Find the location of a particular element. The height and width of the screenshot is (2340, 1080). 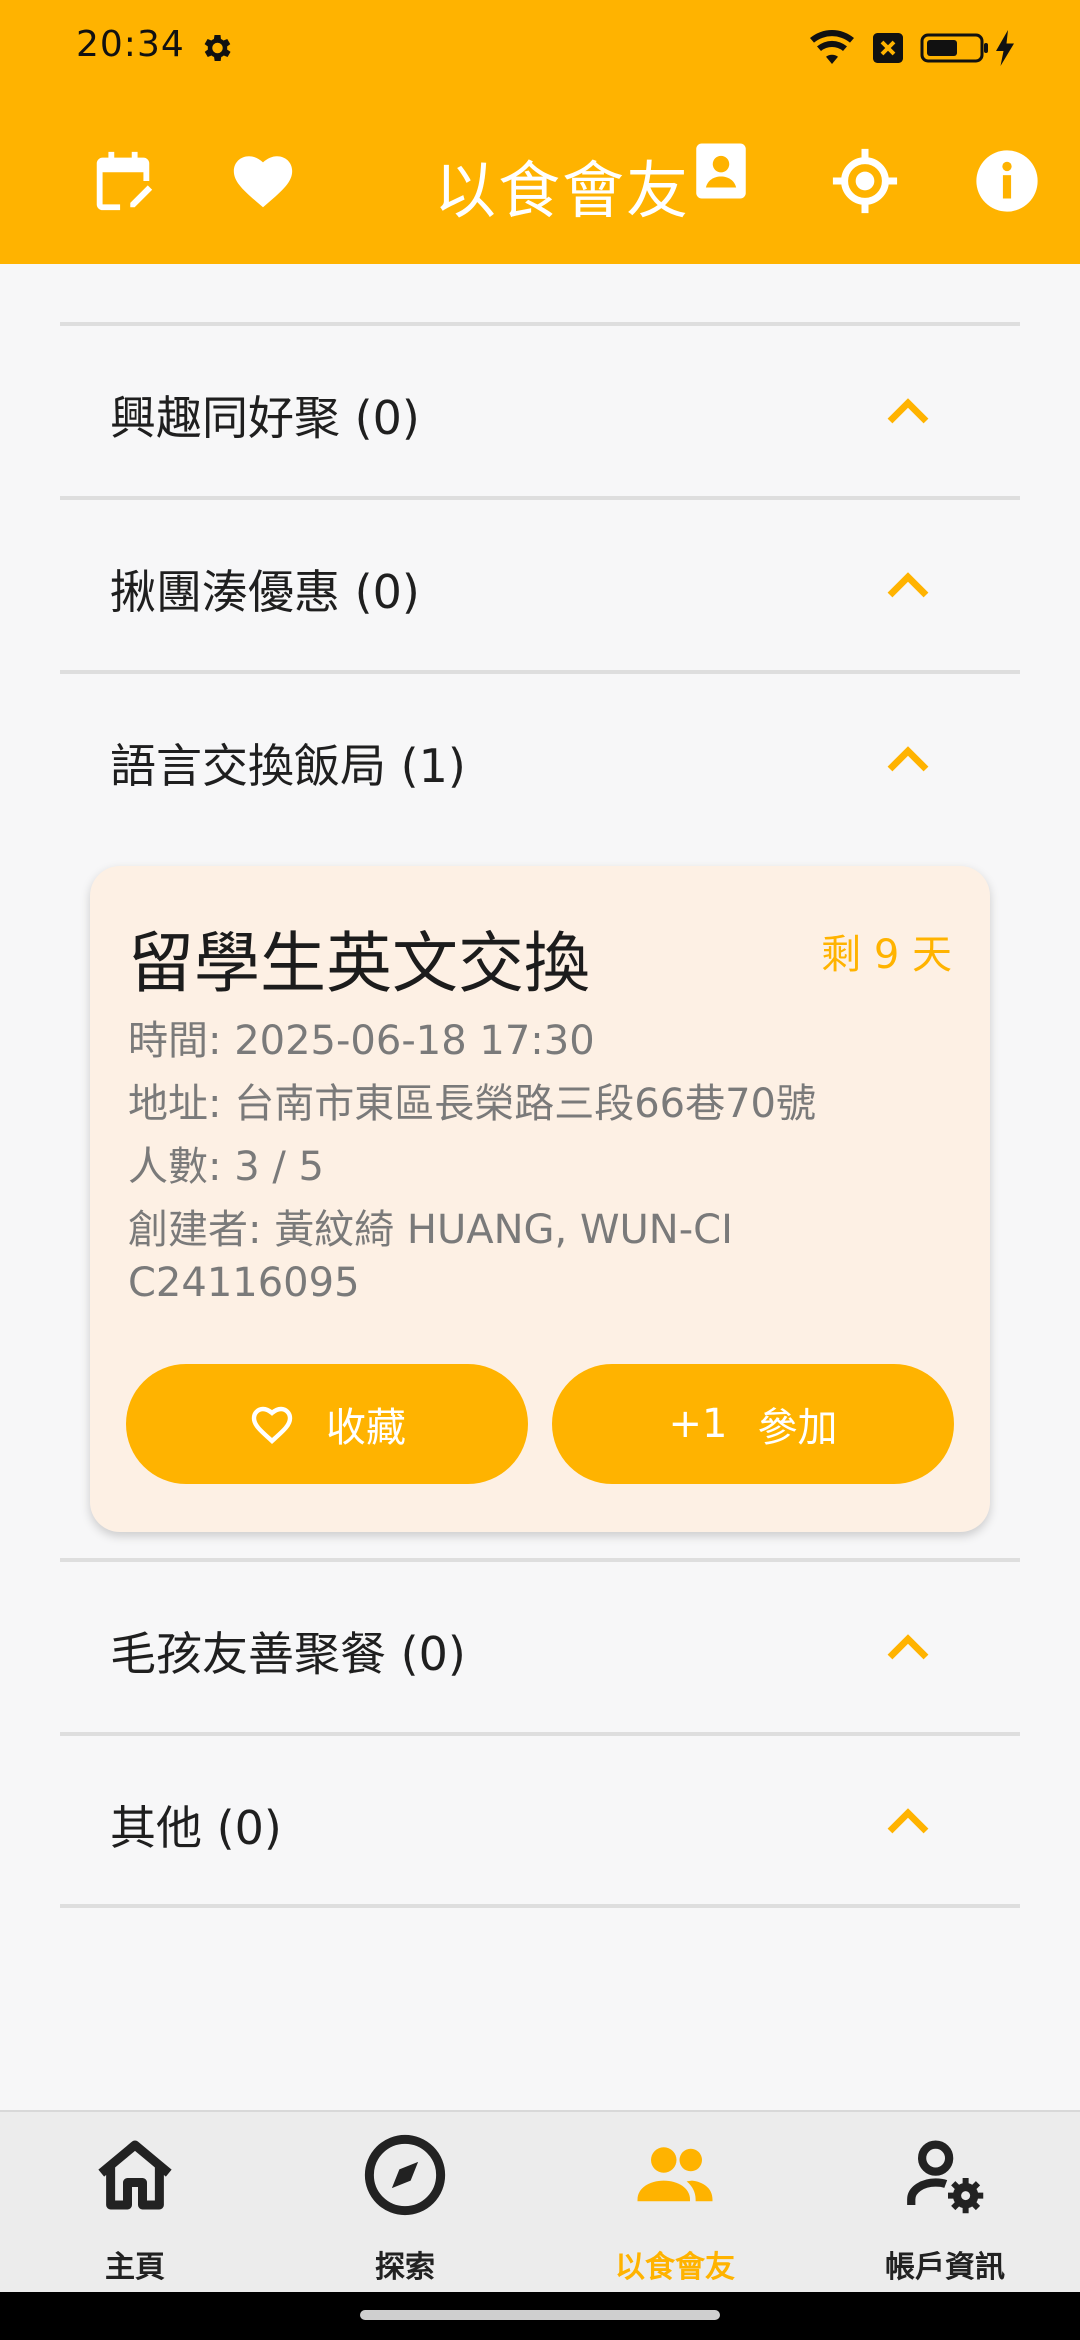

event-people: 人數: 3 / 5 is located at coordinates (226, 1167).